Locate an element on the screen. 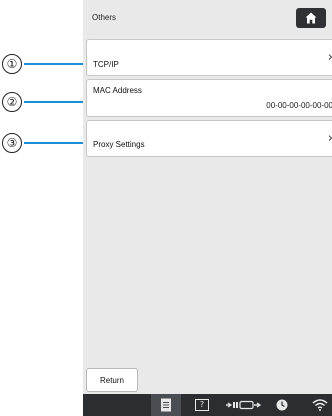  connection-icon is located at coordinates (244, 405).